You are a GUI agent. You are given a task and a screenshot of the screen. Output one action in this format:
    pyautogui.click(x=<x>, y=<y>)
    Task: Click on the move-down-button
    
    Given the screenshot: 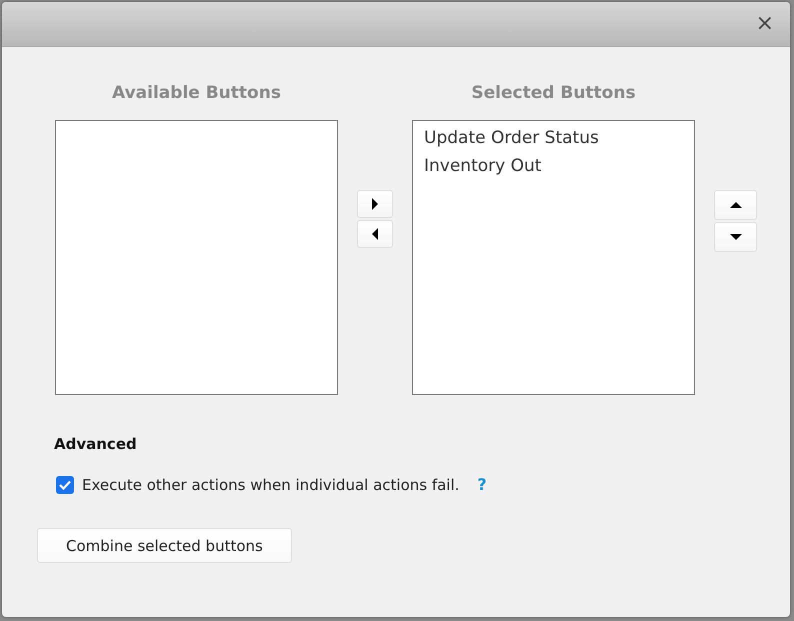 What is the action you would take?
    pyautogui.click(x=735, y=237)
    